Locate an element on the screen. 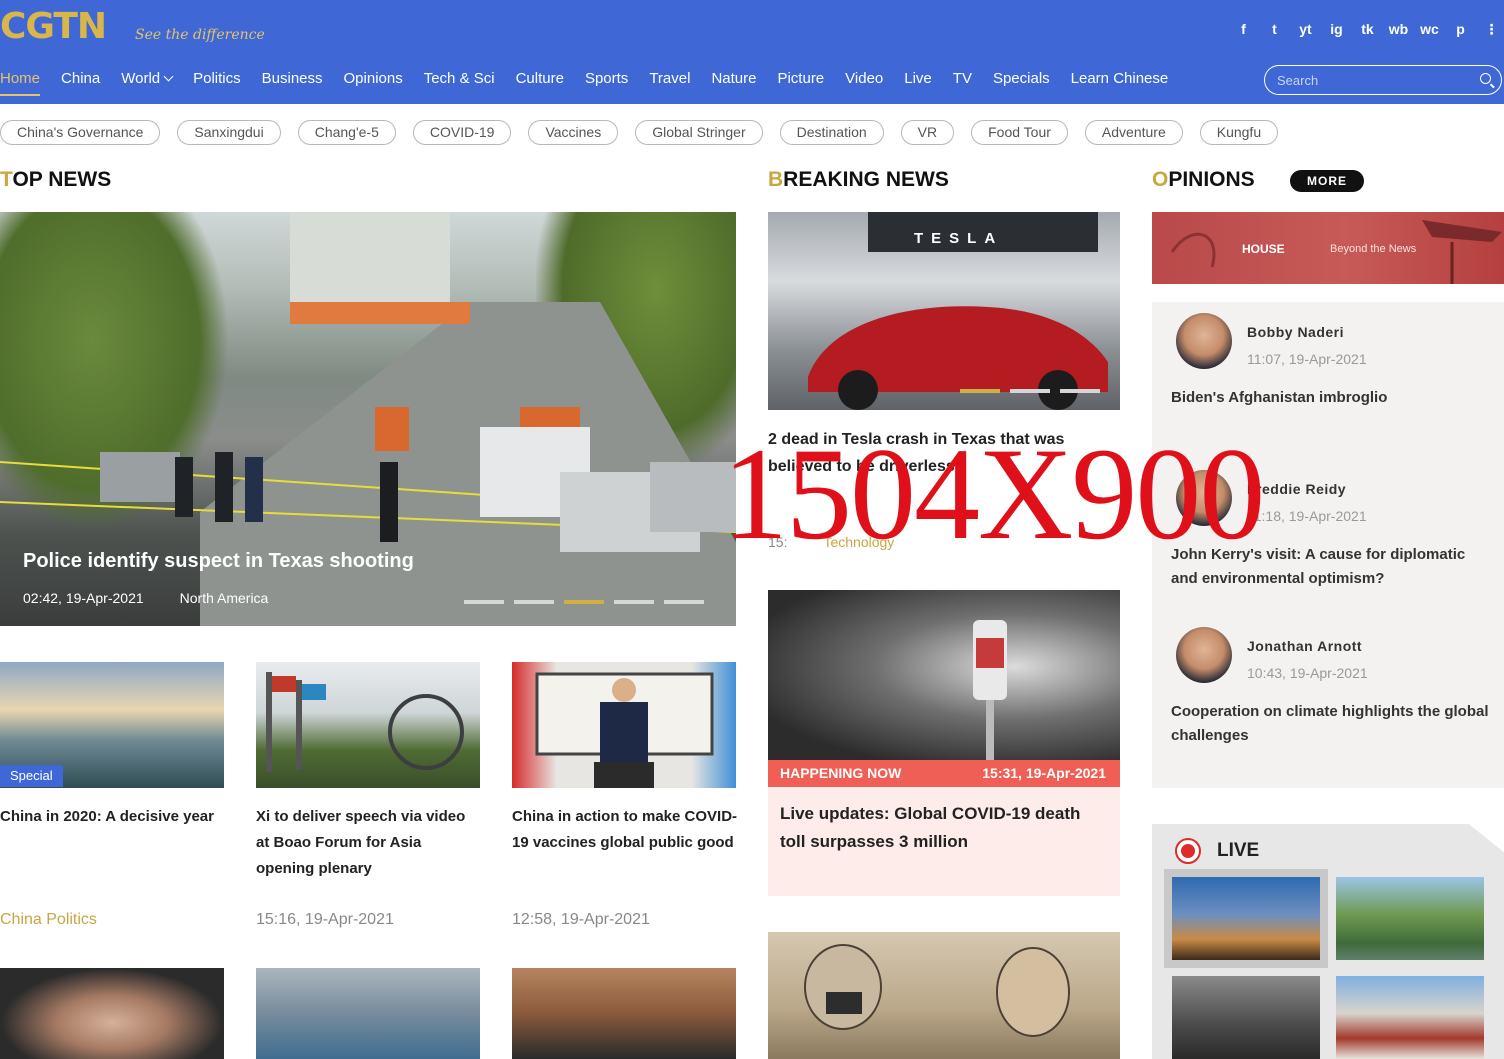  house-slogan: Beyond the News is located at coordinates (1373, 249).